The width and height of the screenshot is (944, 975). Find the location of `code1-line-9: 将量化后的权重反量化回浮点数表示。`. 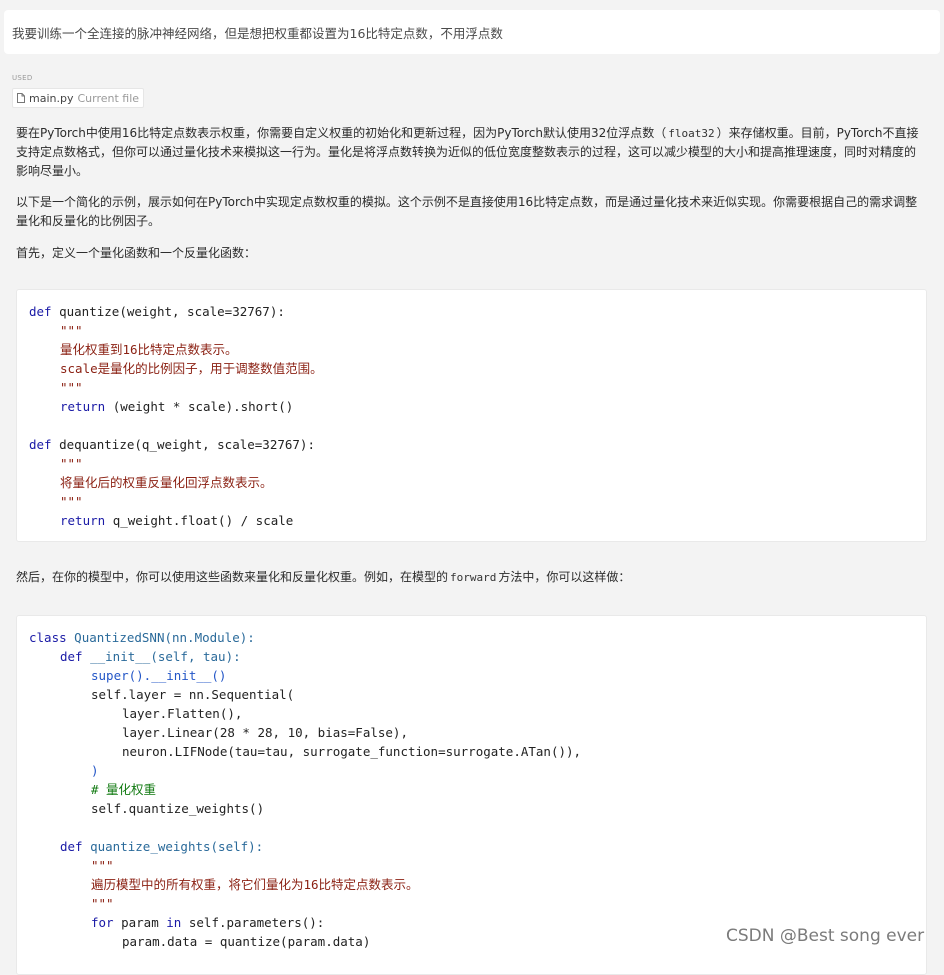

code1-line-9: 将量化后的权重反量化回浮点数表示。 is located at coordinates (166, 482).